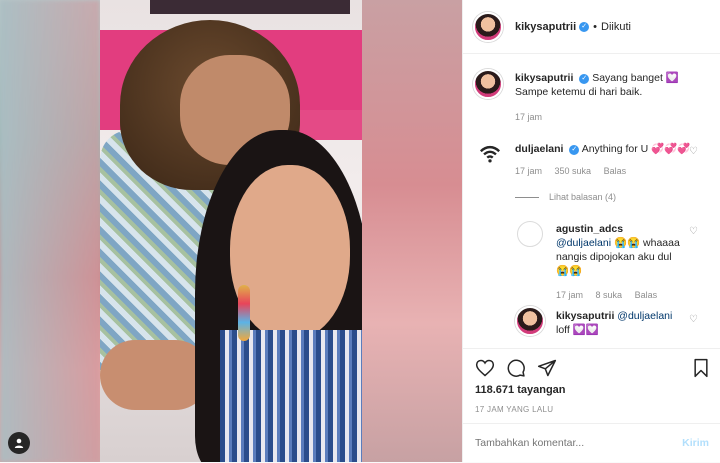  What do you see at coordinates (616, 27) in the screenshot?
I see `follow-status-button: Diikuti` at bounding box center [616, 27].